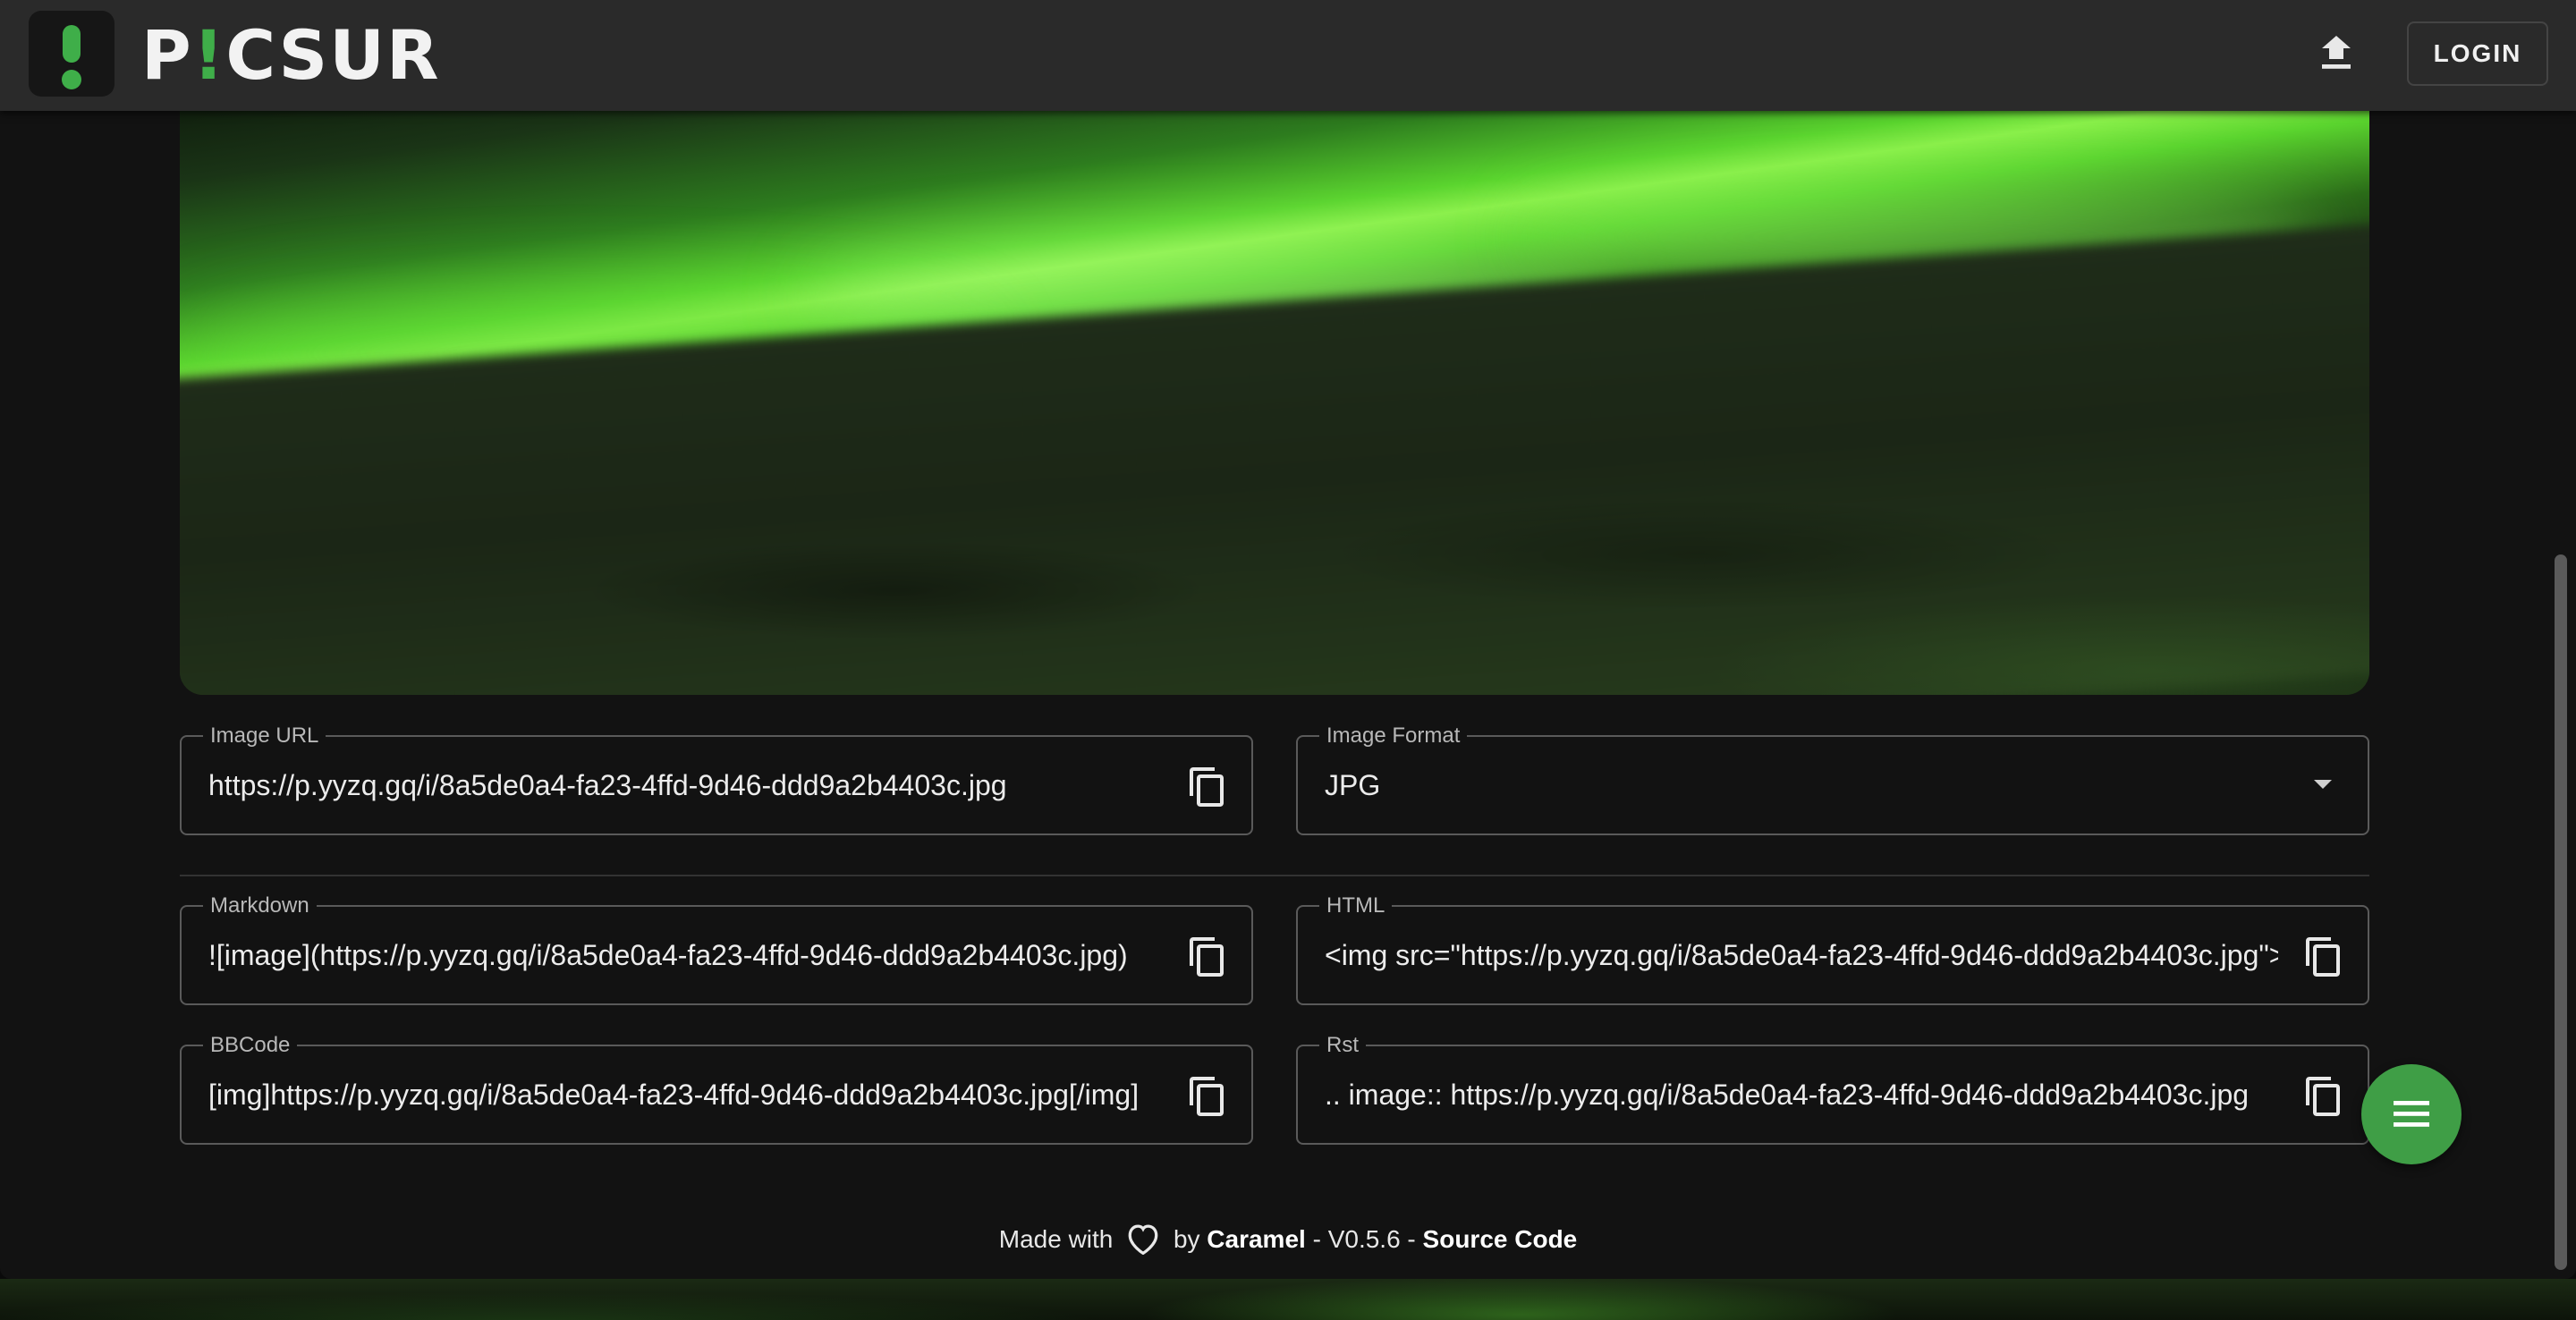 The height and width of the screenshot is (1320, 2576). What do you see at coordinates (1186, 1239) in the screenshot?
I see `footer-by: by` at bounding box center [1186, 1239].